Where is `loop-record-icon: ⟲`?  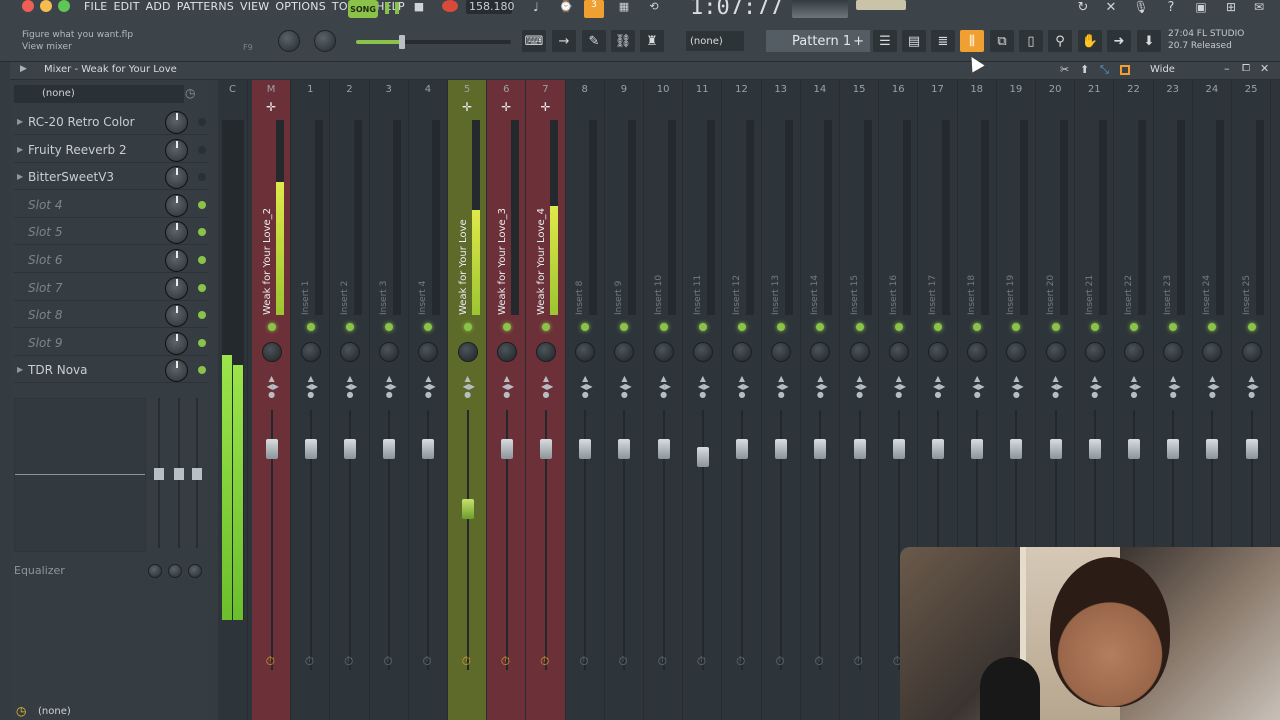 loop-record-icon: ⟲ is located at coordinates (654, 9).